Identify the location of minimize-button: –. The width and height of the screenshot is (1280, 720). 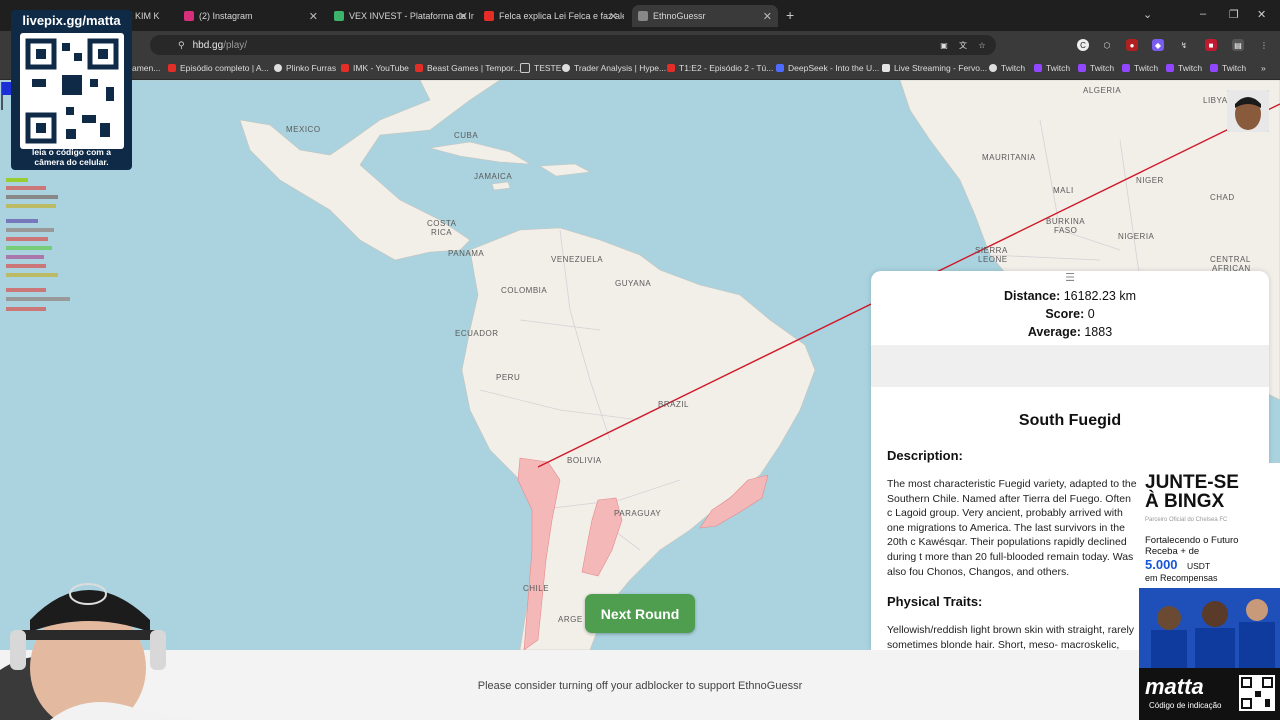
(1203, 14).